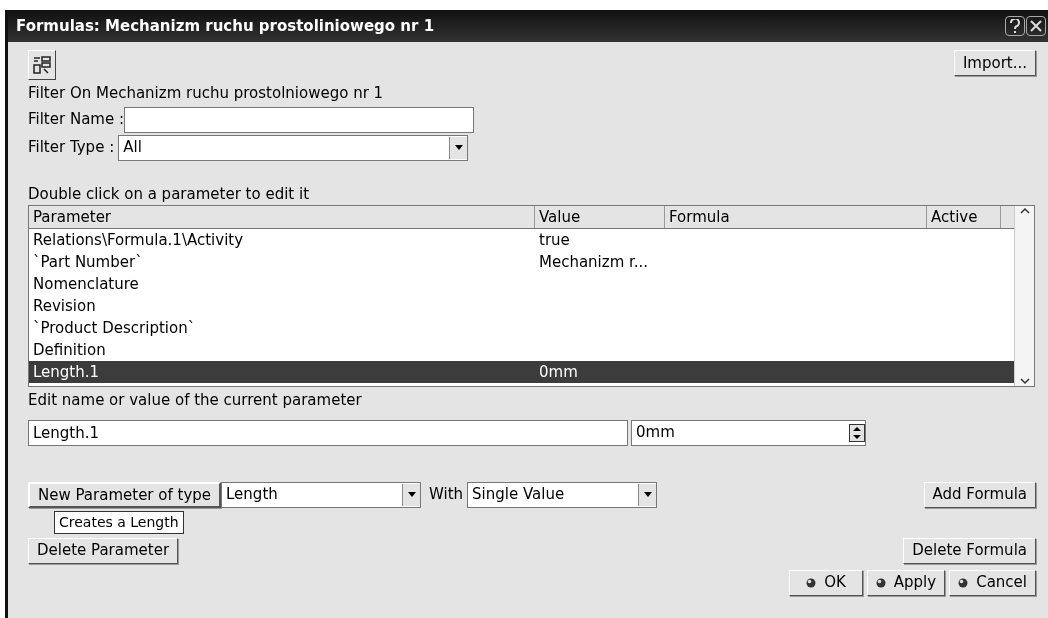 The height and width of the screenshot is (618, 1048). What do you see at coordinates (1024, 296) in the screenshot?
I see `scrollbar` at bounding box center [1024, 296].